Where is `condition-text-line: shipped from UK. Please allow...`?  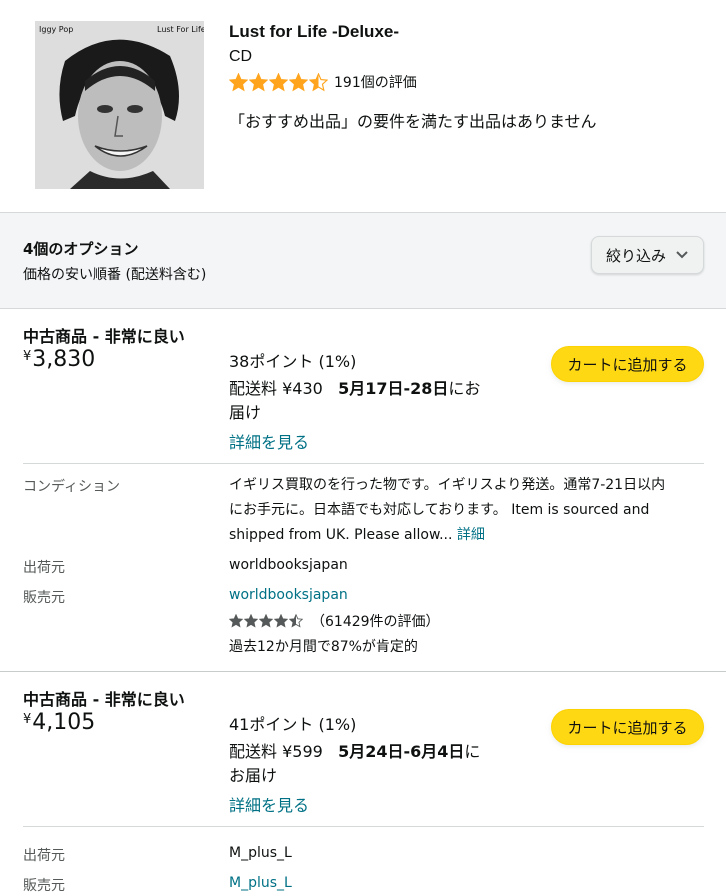
condition-text-line: shipped from UK. Please allow... is located at coordinates (341, 535).